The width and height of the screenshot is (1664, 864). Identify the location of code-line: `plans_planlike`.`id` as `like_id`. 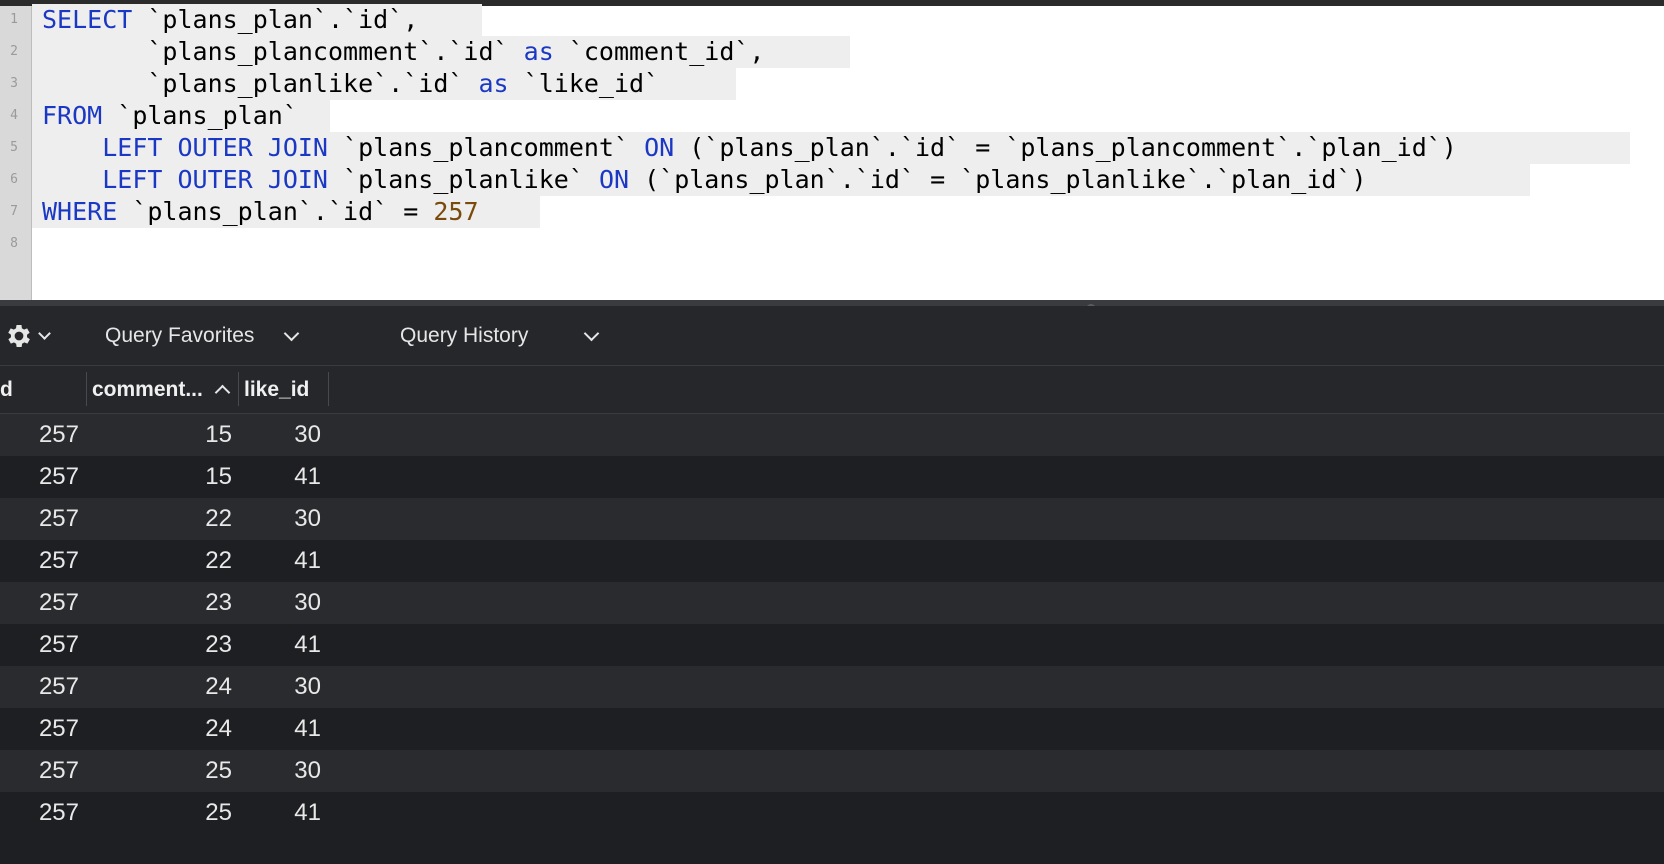
(350, 84).